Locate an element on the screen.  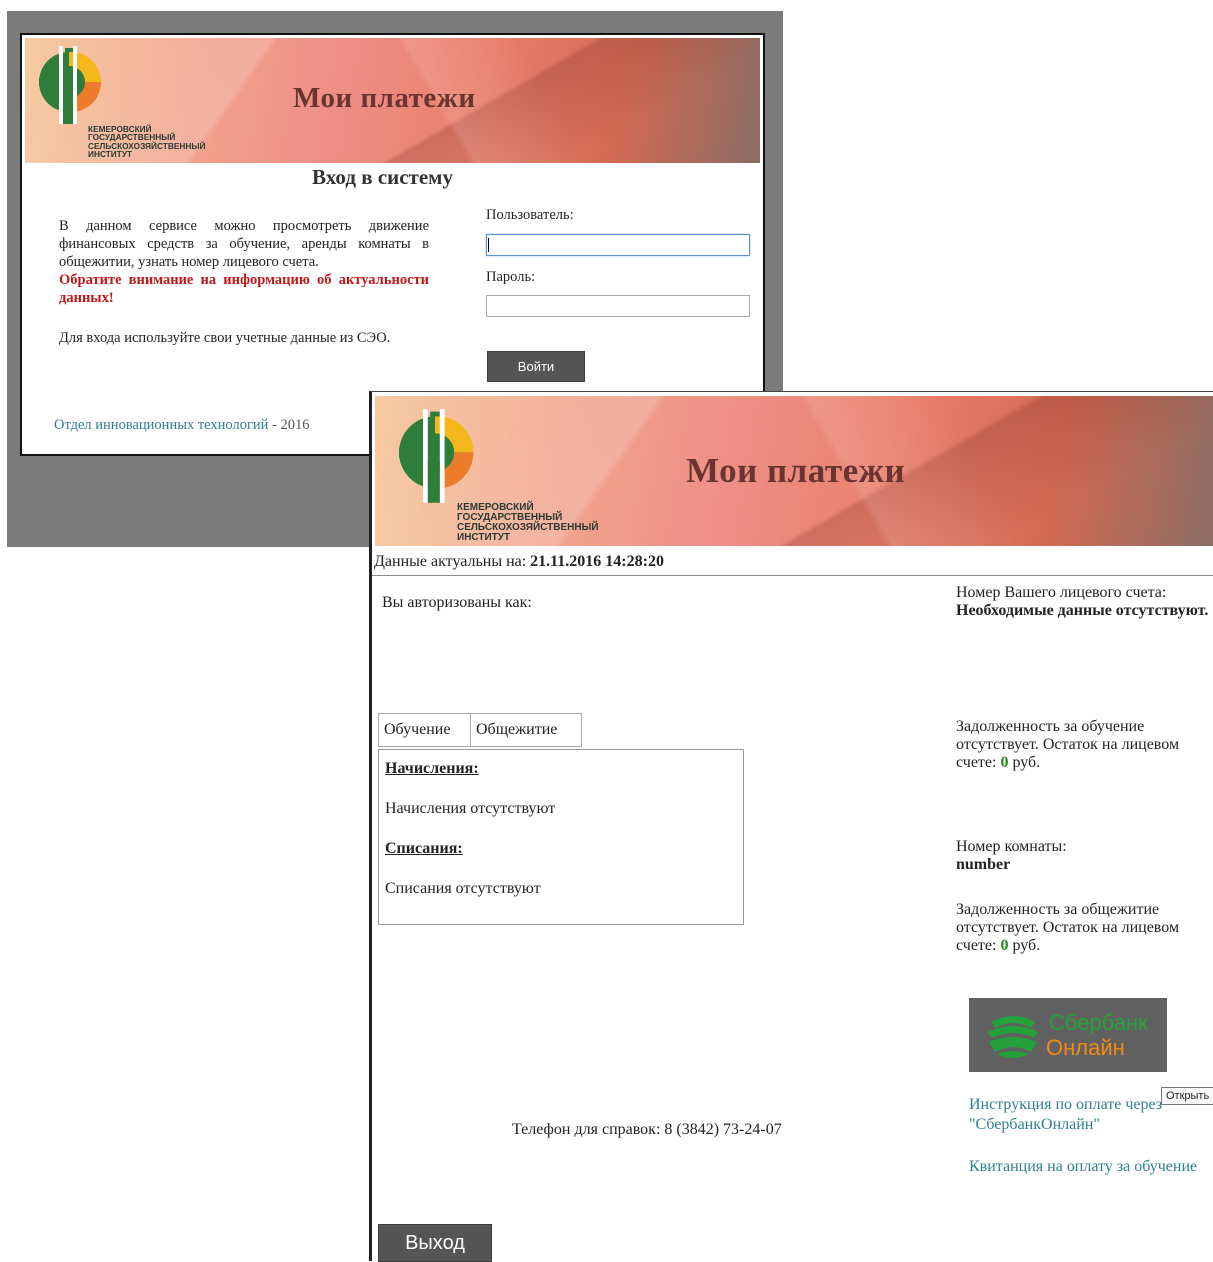
sberbank-logo-icon is located at coordinates (1013, 1037).